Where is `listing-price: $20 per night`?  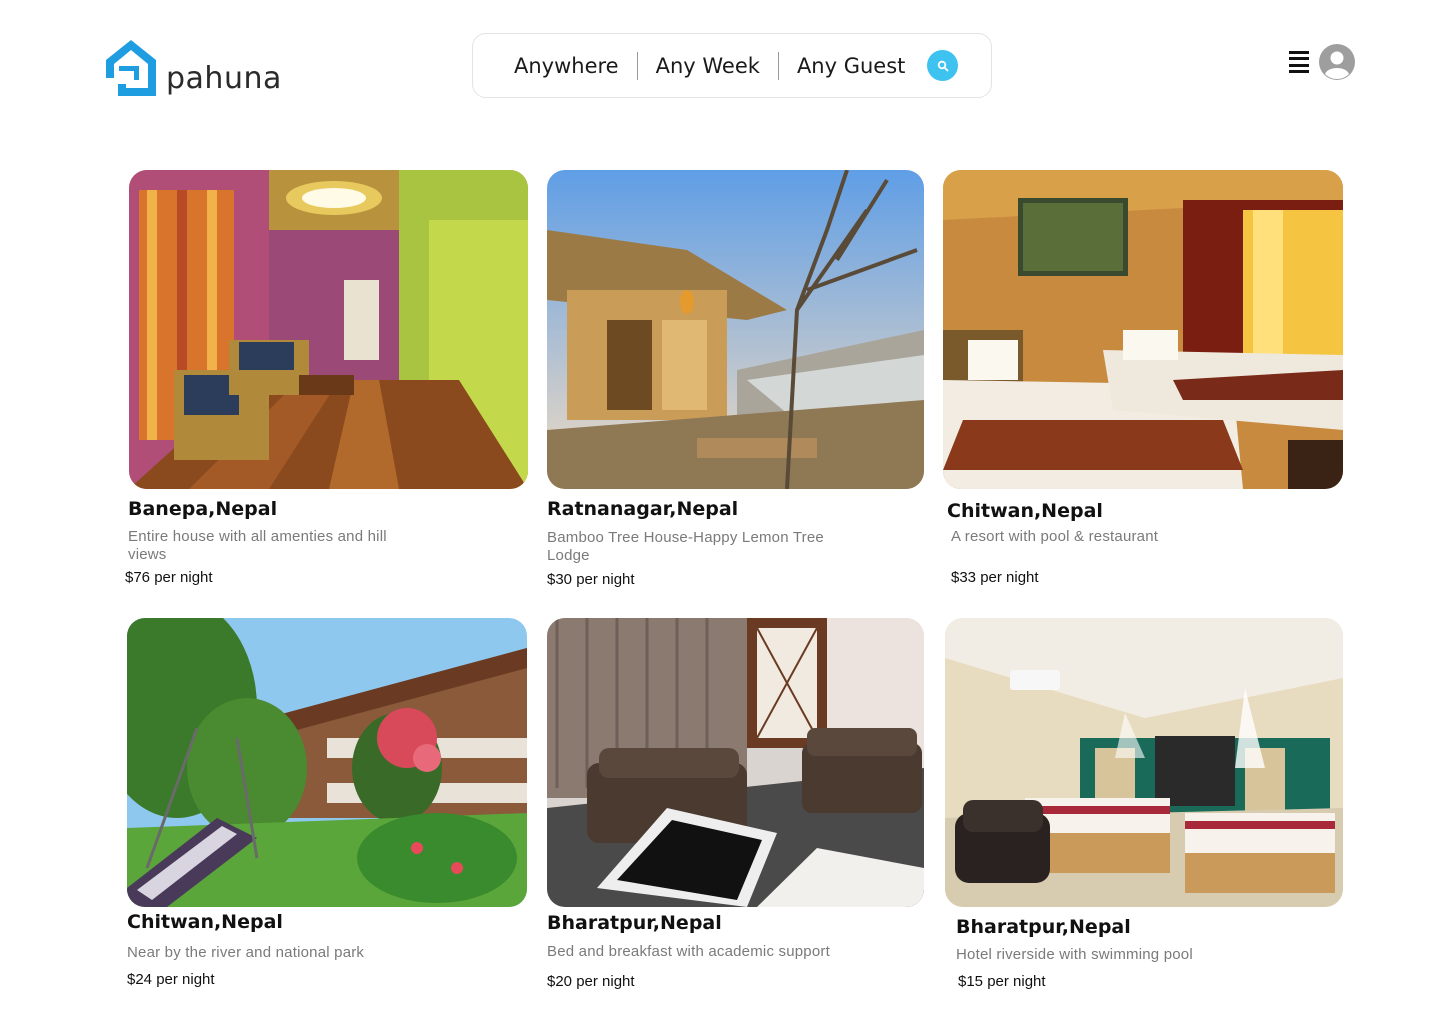
listing-price: $20 per night is located at coordinates (591, 981).